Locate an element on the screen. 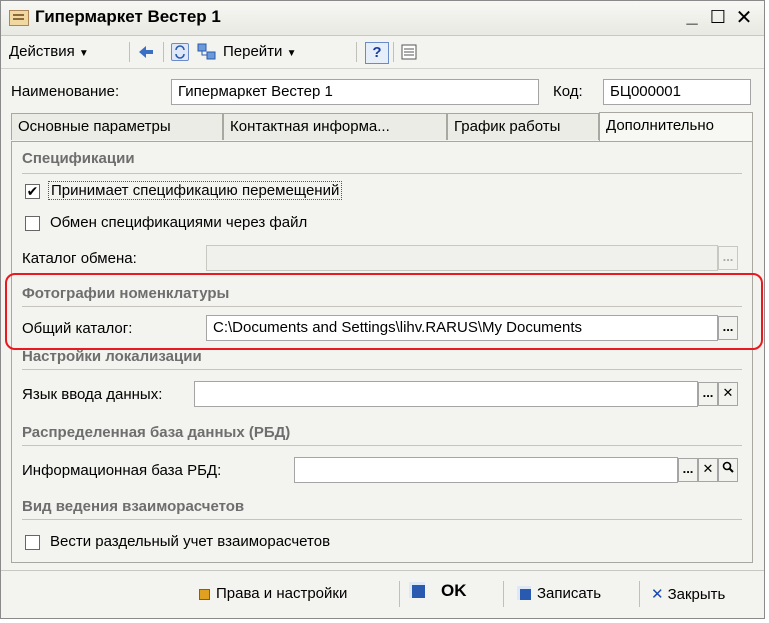 This screenshot has height=623, width=769. footer-bar: Права и настройки OK Записать ✕ Закрыть is located at coordinates (382, 594).